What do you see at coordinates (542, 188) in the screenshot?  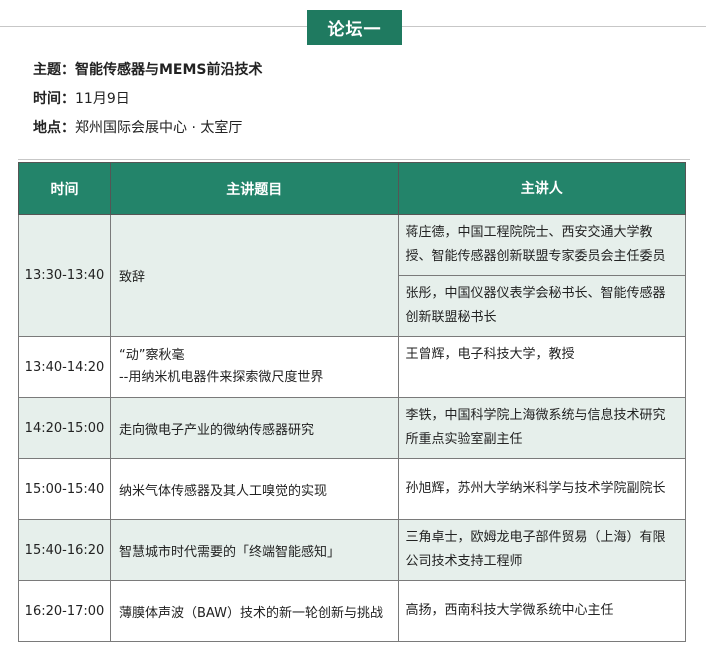 I see `header-speaker: 主讲人` at bounding box center [542, 188].